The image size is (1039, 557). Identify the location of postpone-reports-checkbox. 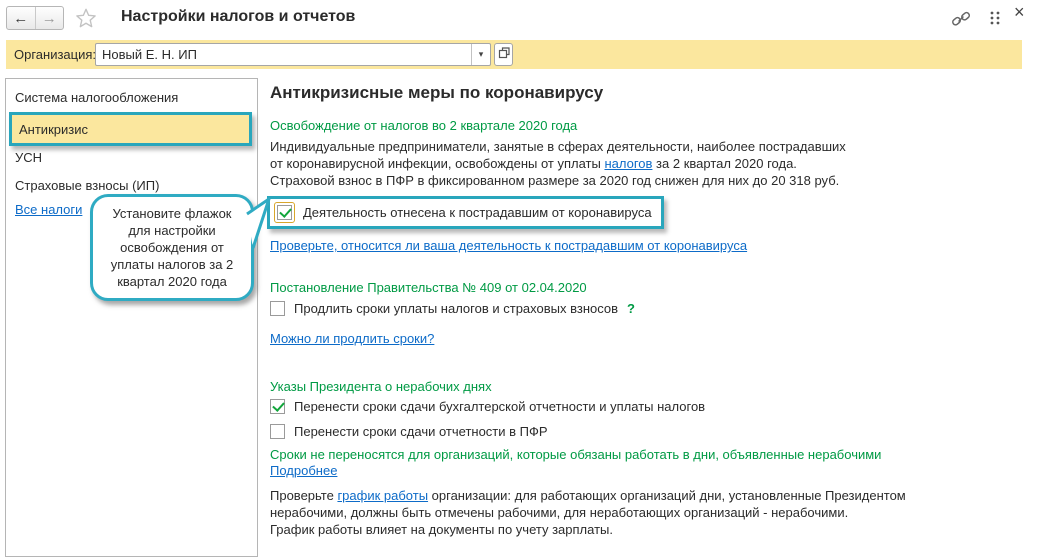
(277, 406).